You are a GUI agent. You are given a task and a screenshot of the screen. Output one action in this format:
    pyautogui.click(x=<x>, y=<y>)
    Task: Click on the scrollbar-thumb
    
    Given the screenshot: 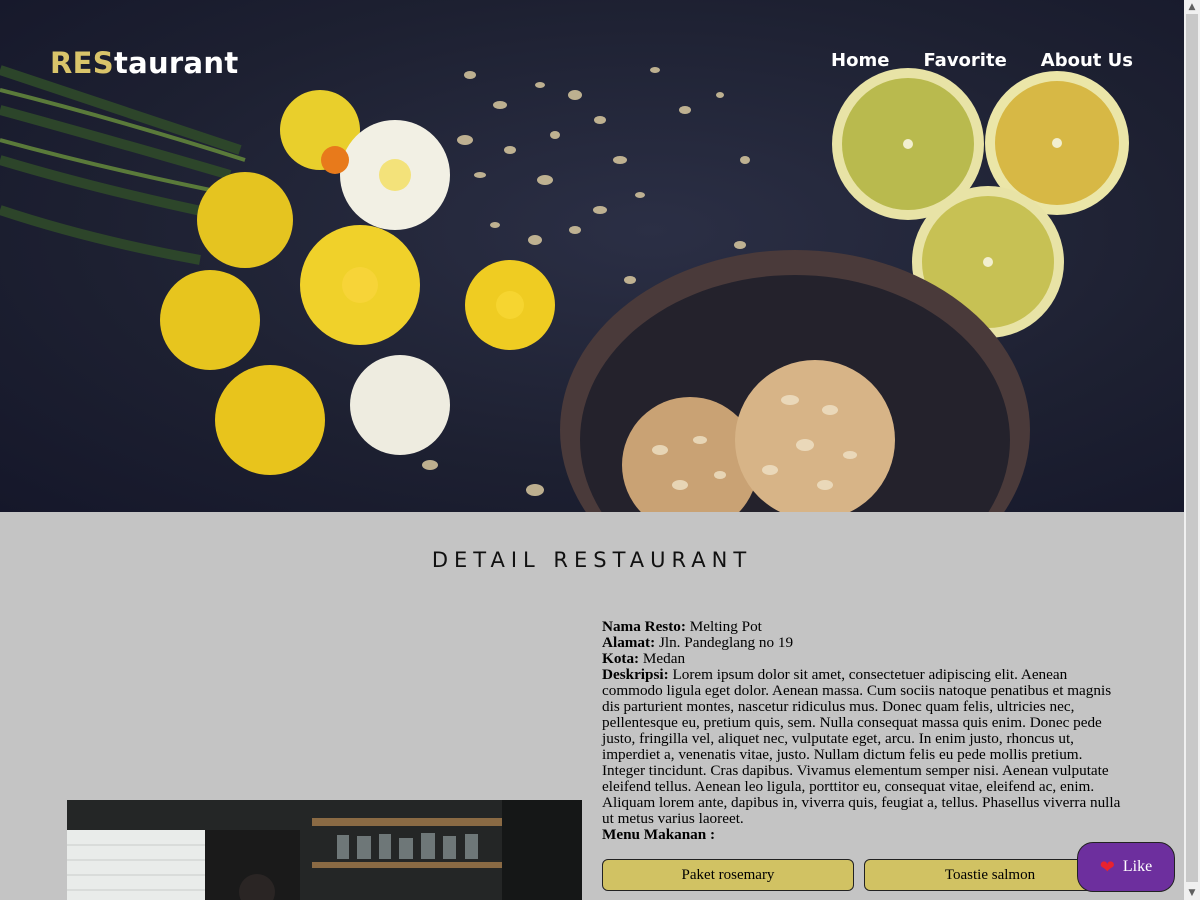 What is the action you would take?
    pyautogui.click(x=1192, y=448)
    